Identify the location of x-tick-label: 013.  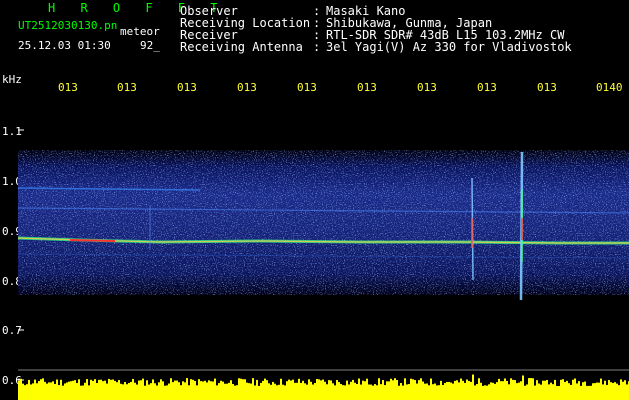
(307, 87).